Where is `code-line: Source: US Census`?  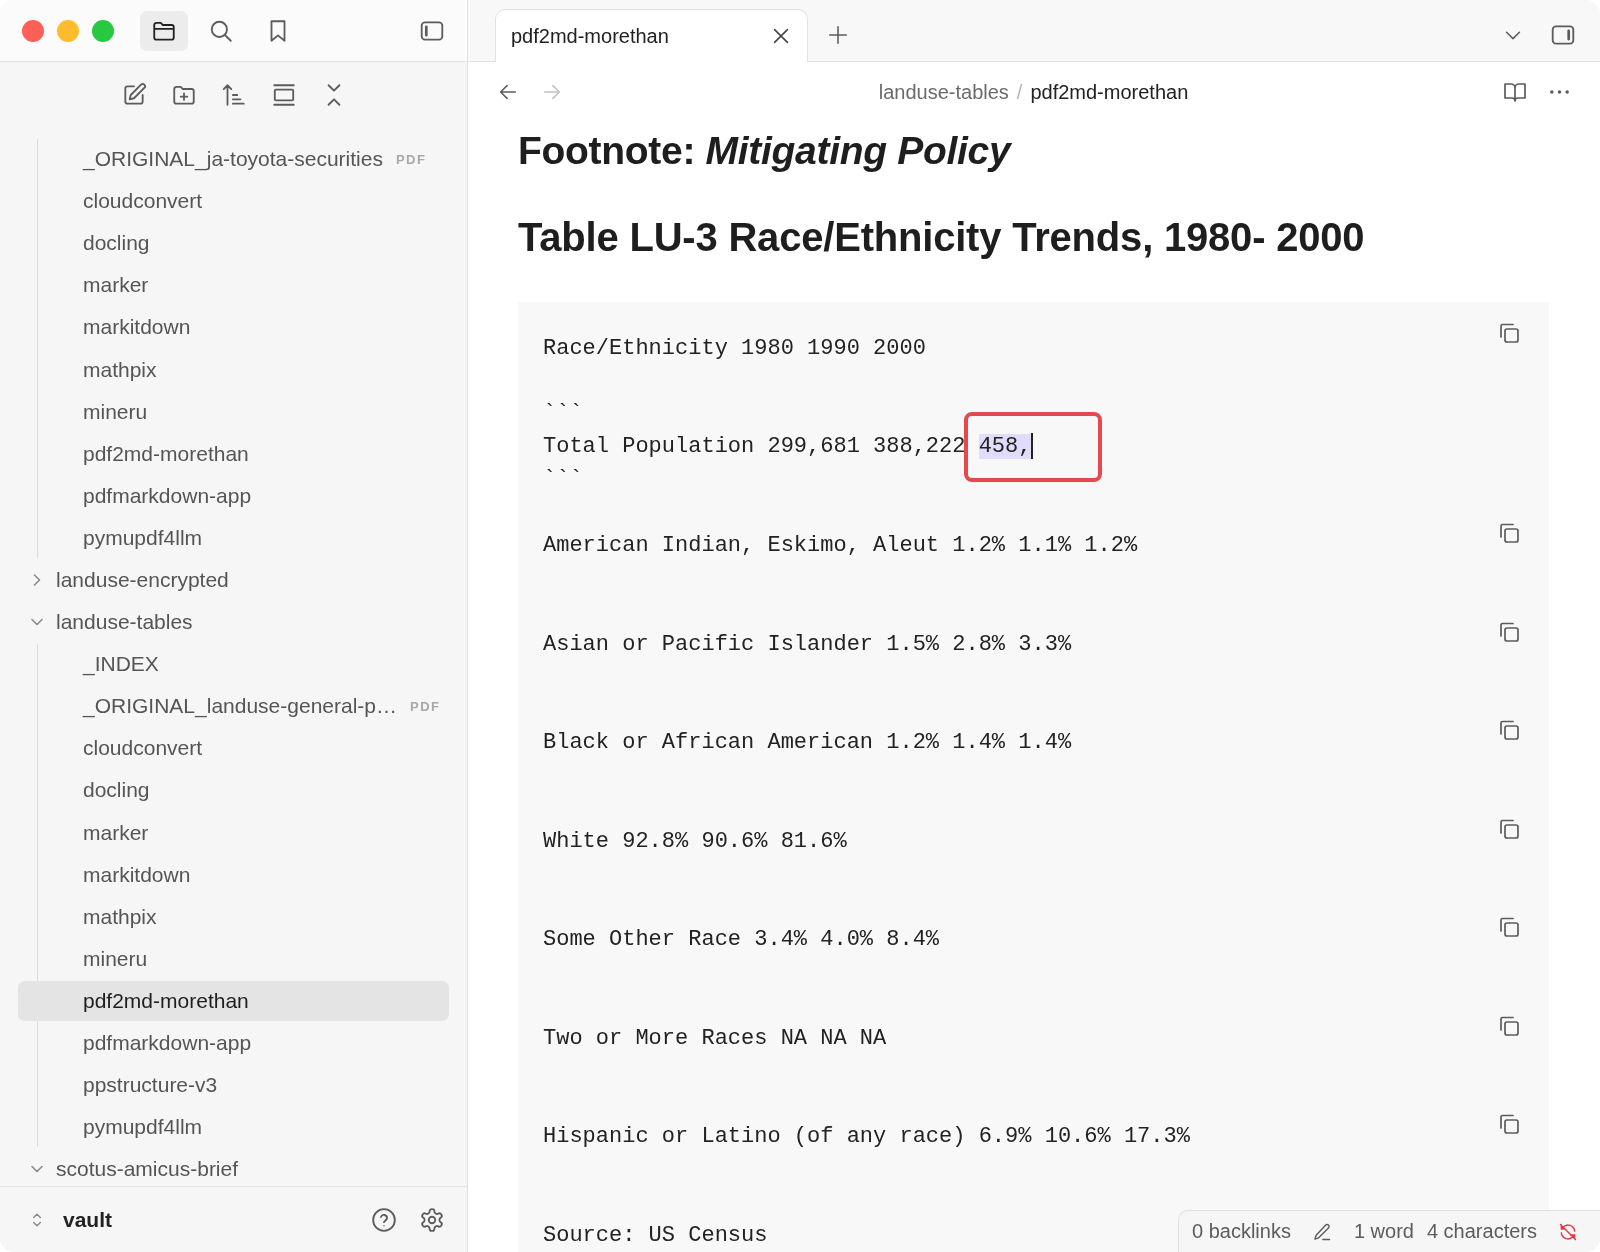 code-line: Source: US Census is located at coordinates (655, 1235).